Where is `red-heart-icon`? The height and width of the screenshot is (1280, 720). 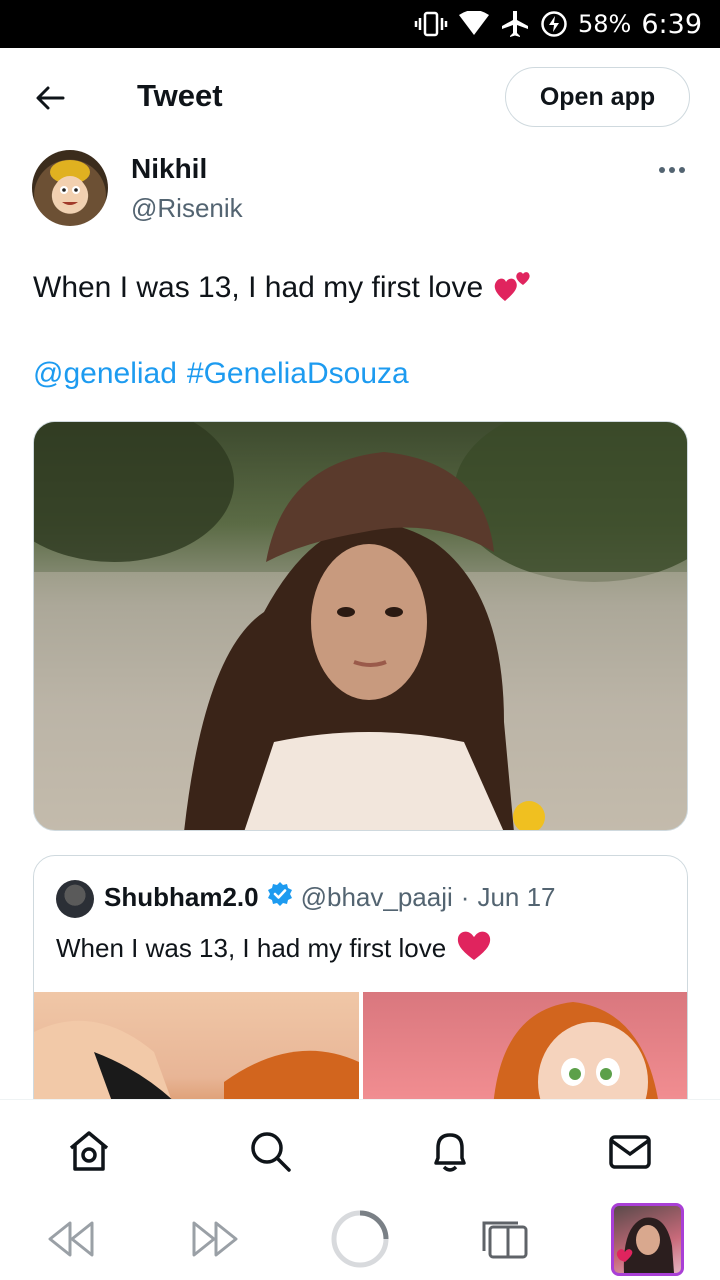 red-heart-icon is located at coordinates (474, 948).